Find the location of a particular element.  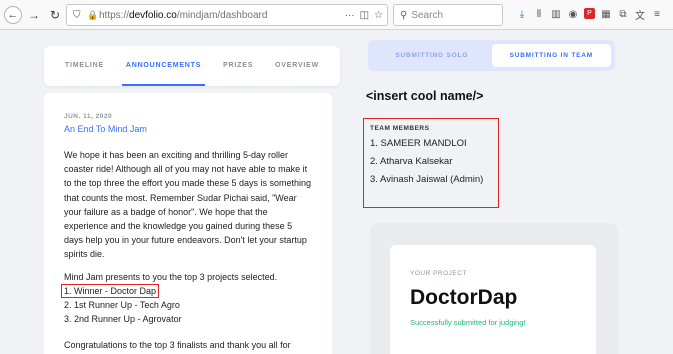

submitting-solo-option: SUBMITTING SOLO is located at coordinates (432, 55).